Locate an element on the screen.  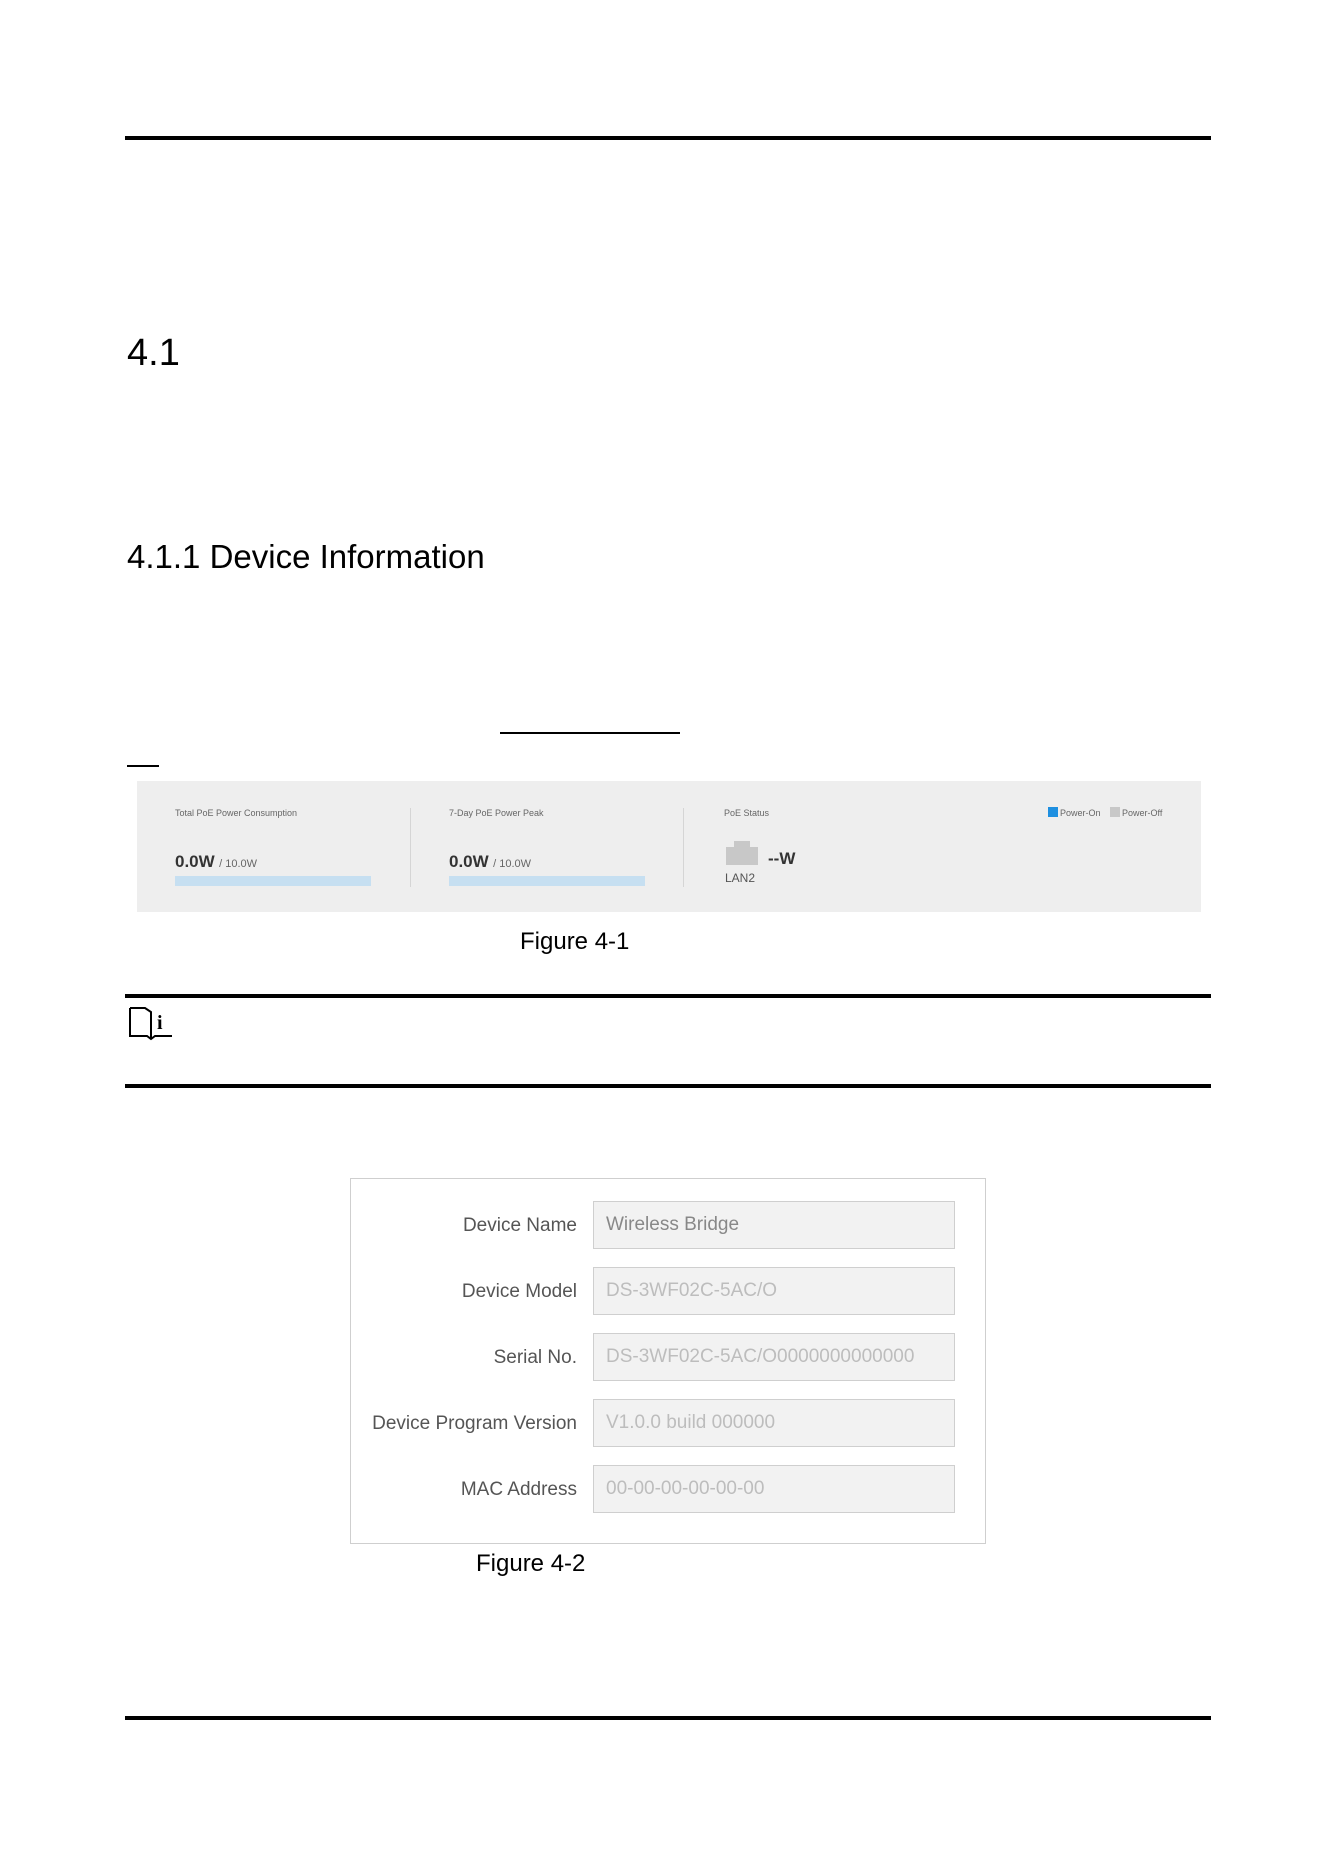
total-poe-current: 0.0W is located at coordinates (195, 861).